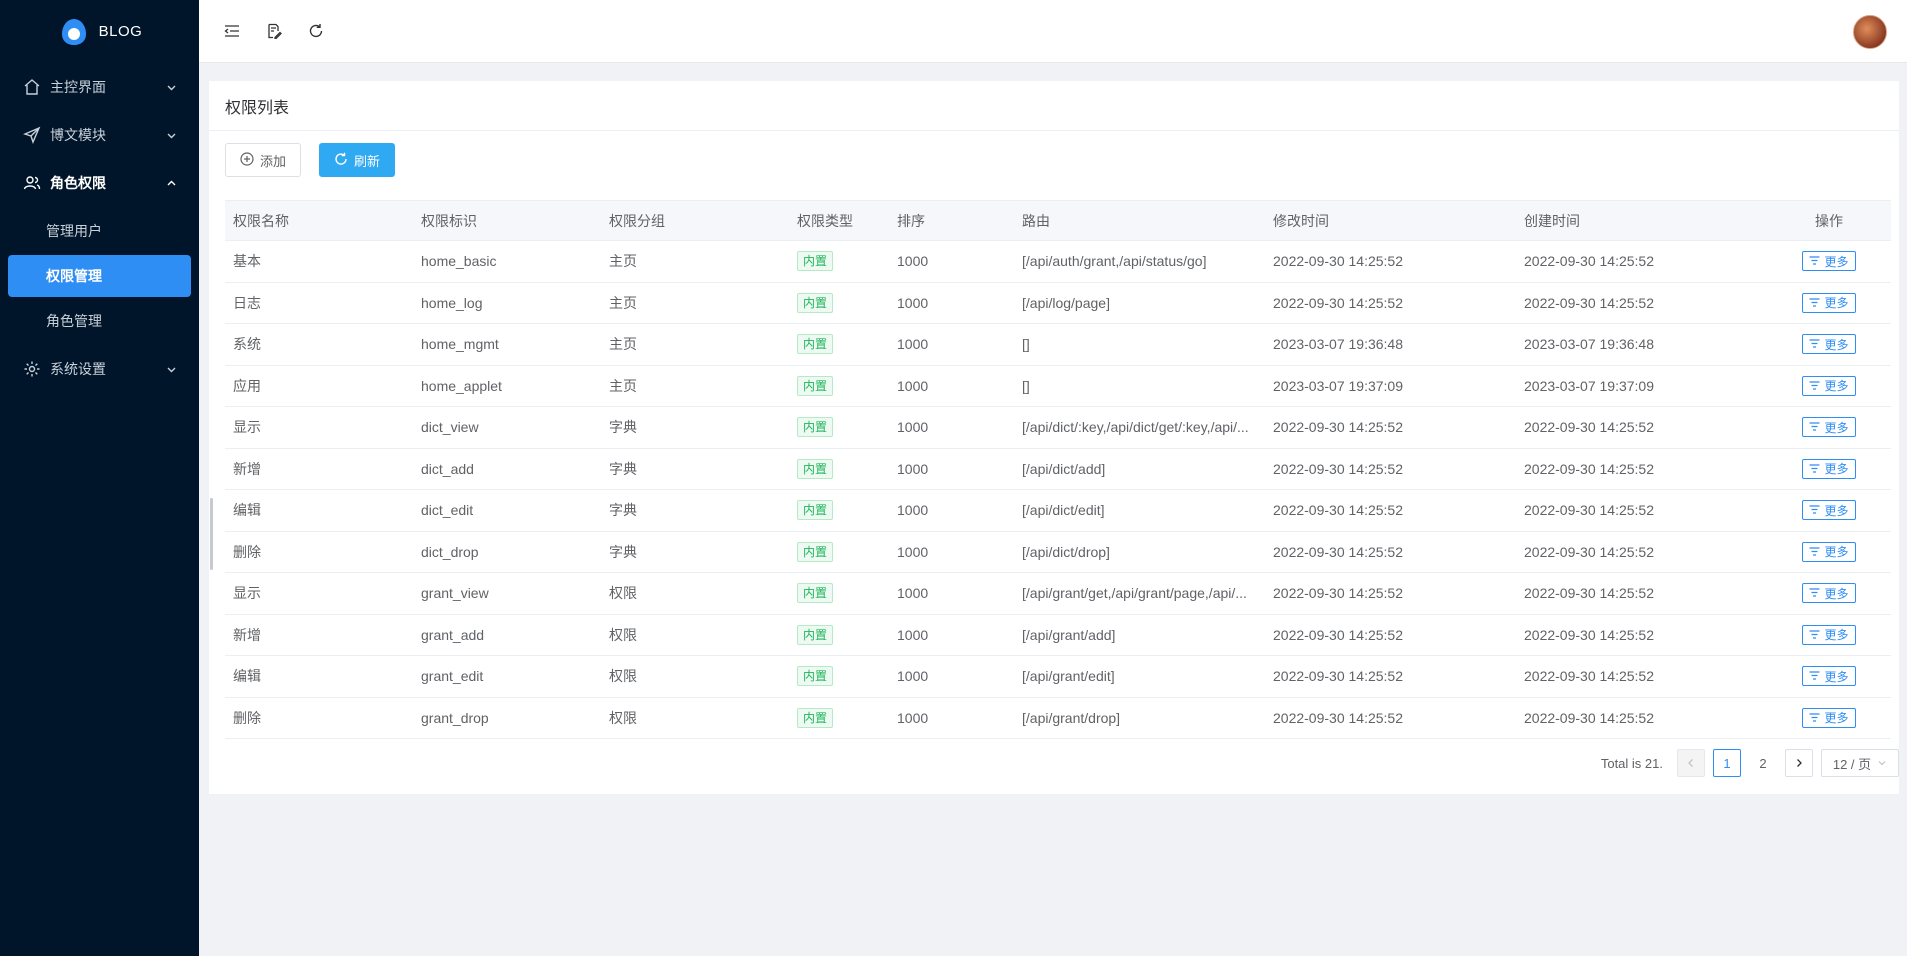 The height and width of the screenshot is (956, 1907). I want to click on cell-name: 编辑, so click(247, 676).